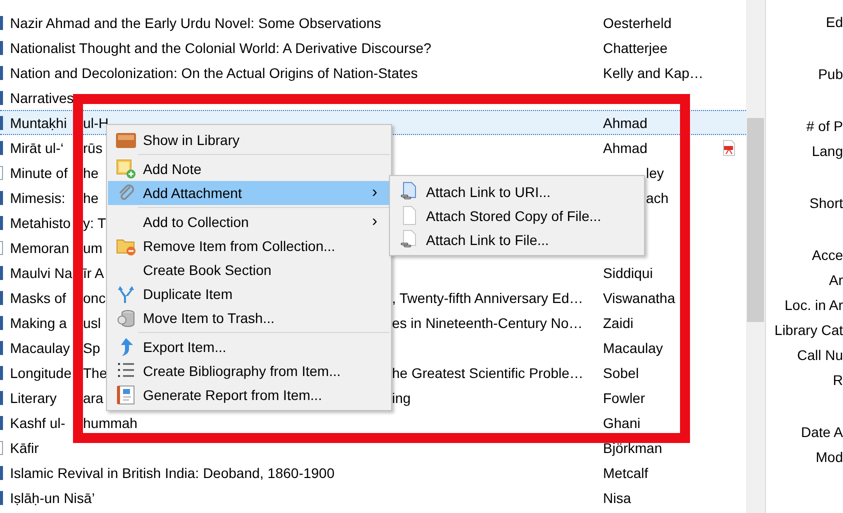 Image resolution: width=843 pixels, height=513 pixels. Describe the element at coordinates (126, 294) in the screenshot. I see `fork-arrows-icon` at that location.